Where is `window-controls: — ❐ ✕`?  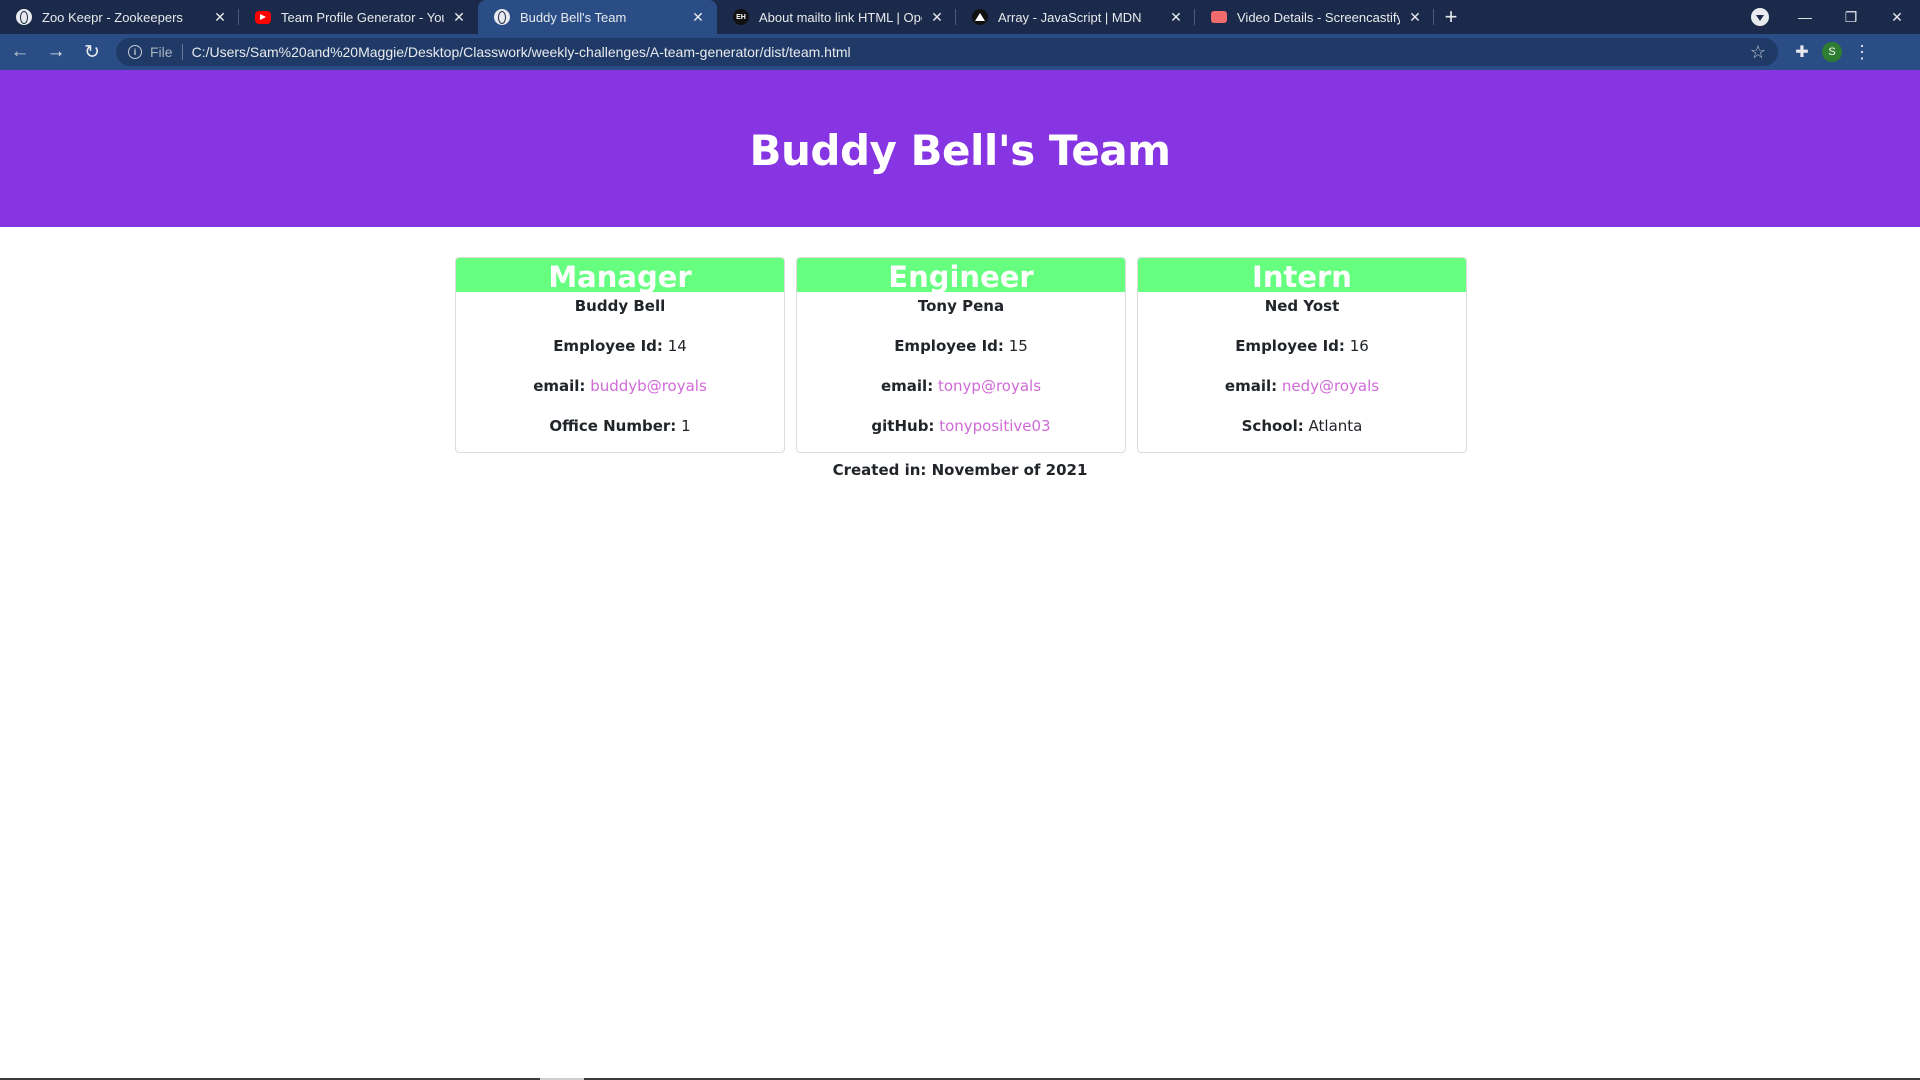 window-controls: — ❐ ✕ is located at coordinates (1851, 17).